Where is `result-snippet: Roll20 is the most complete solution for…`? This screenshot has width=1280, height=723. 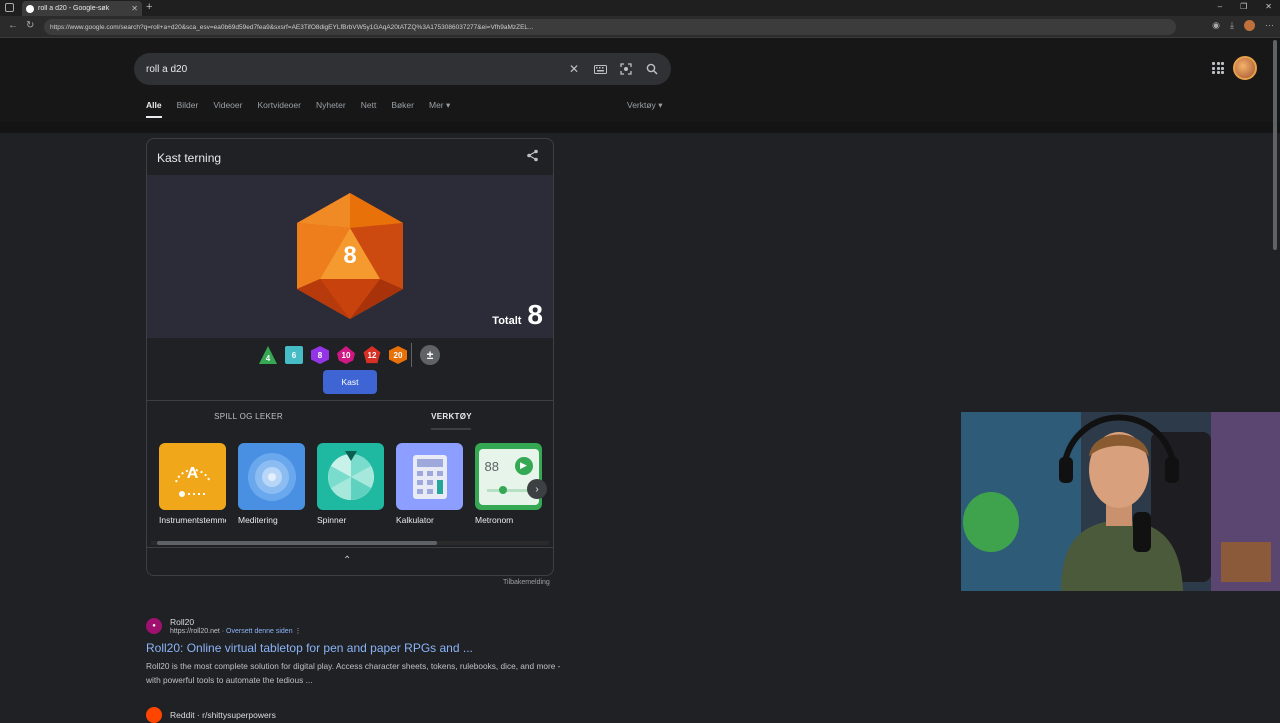
result-snippet: Roll20 is the most complete solution for… is located at coordinates (353, 673).